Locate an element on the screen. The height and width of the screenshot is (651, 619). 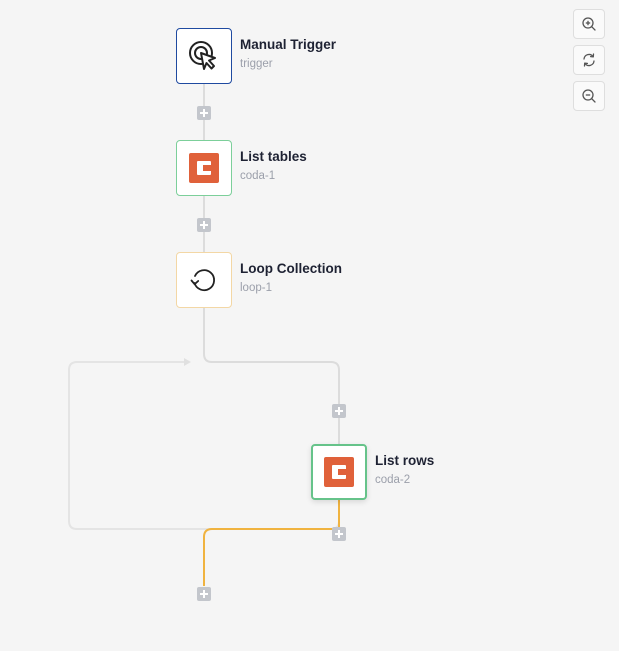
node-title: List rows is located at coordinates (405, 460).